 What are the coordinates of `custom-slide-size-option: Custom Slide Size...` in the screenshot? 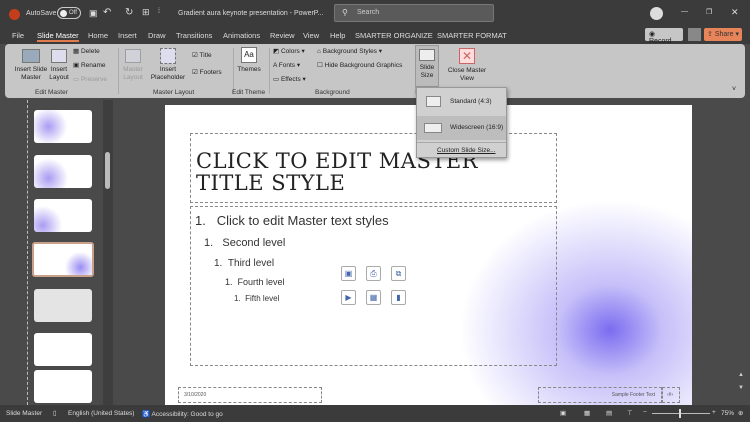 It's located at (466, 150).